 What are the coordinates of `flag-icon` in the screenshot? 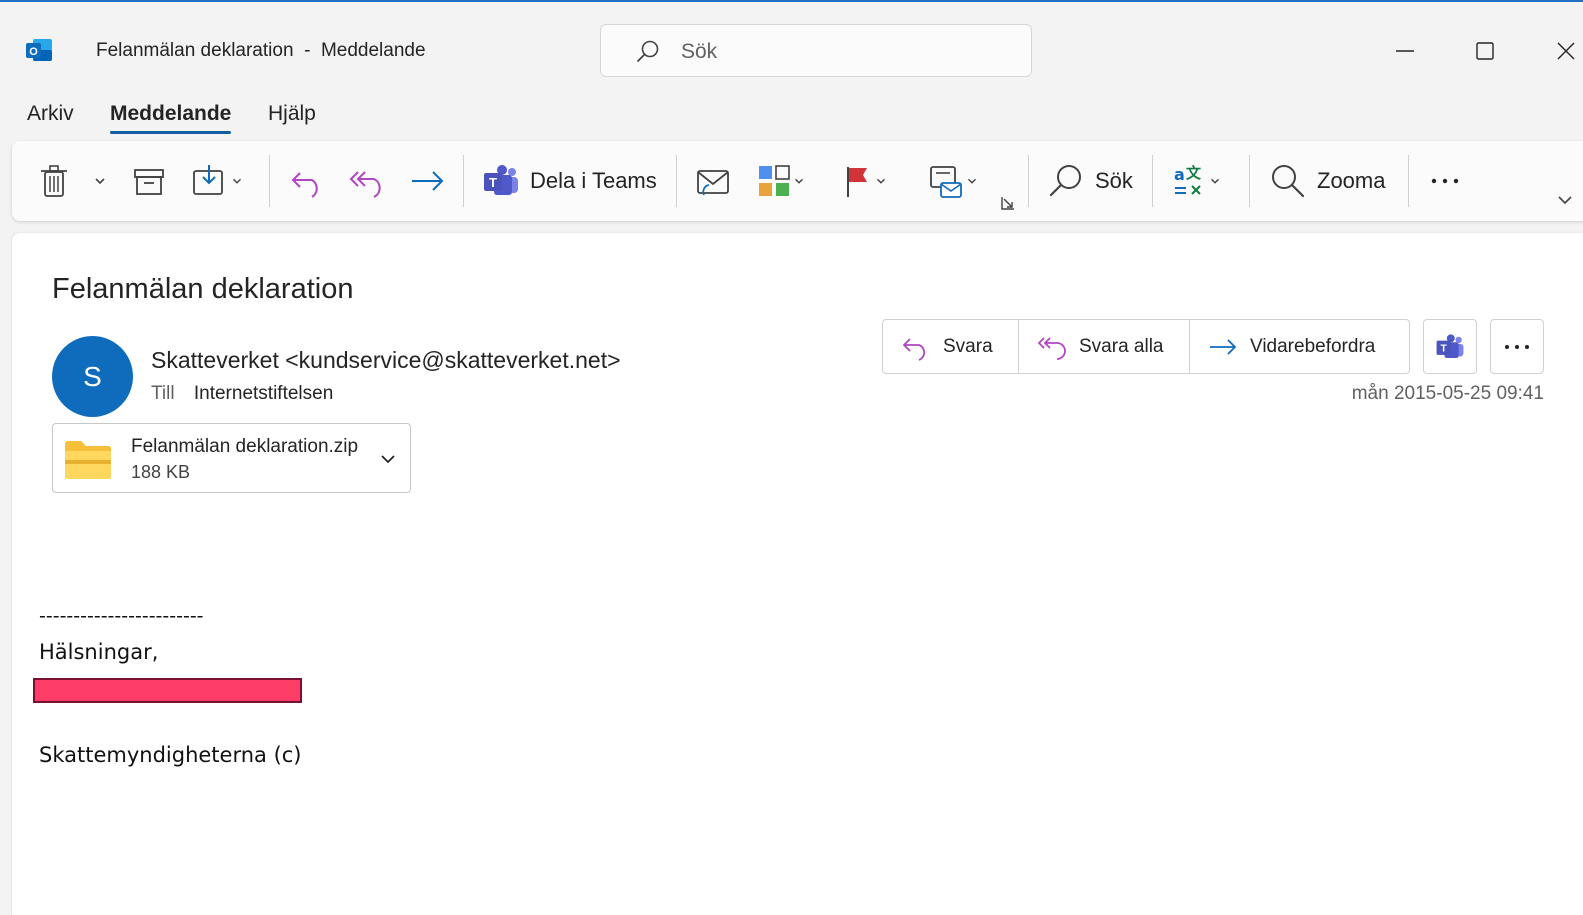 It's located at (857, 182).